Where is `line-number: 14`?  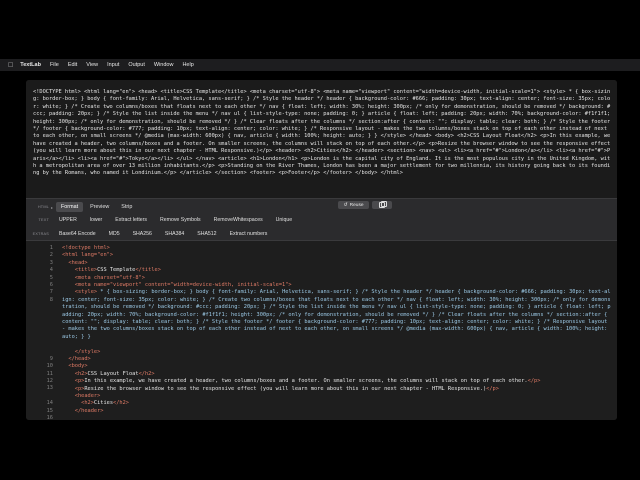 line-number: 14 is located at coordinates (49, 403).